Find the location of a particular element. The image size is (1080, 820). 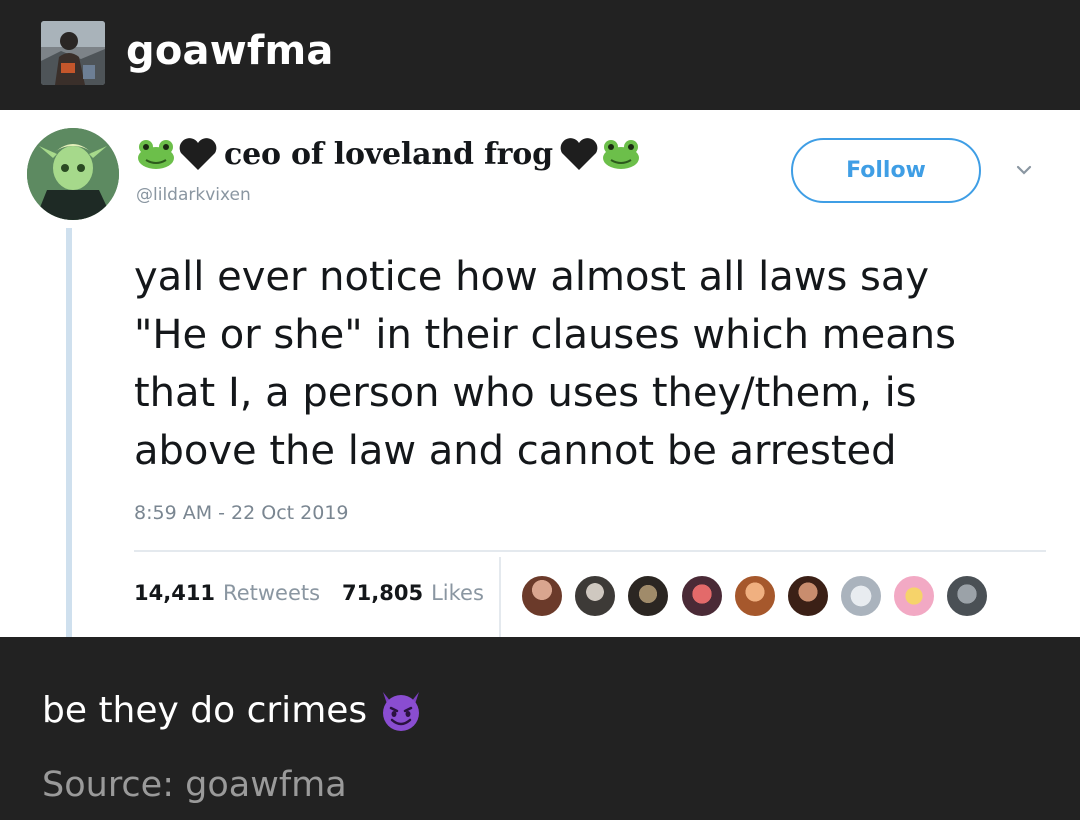

post-source-link: Source: goawfma is located at coordinates (194, 785).